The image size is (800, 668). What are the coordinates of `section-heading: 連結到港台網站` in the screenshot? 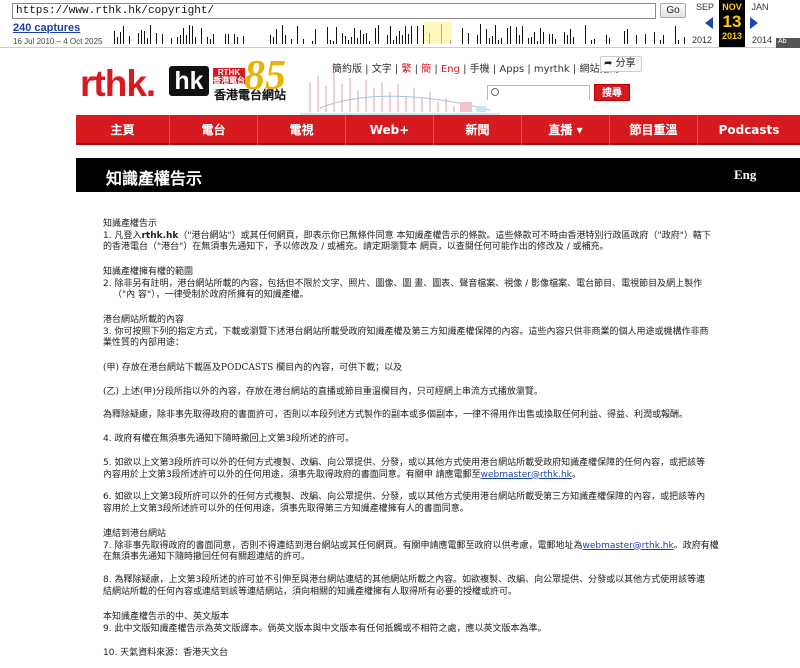 It's located at (135, 534).